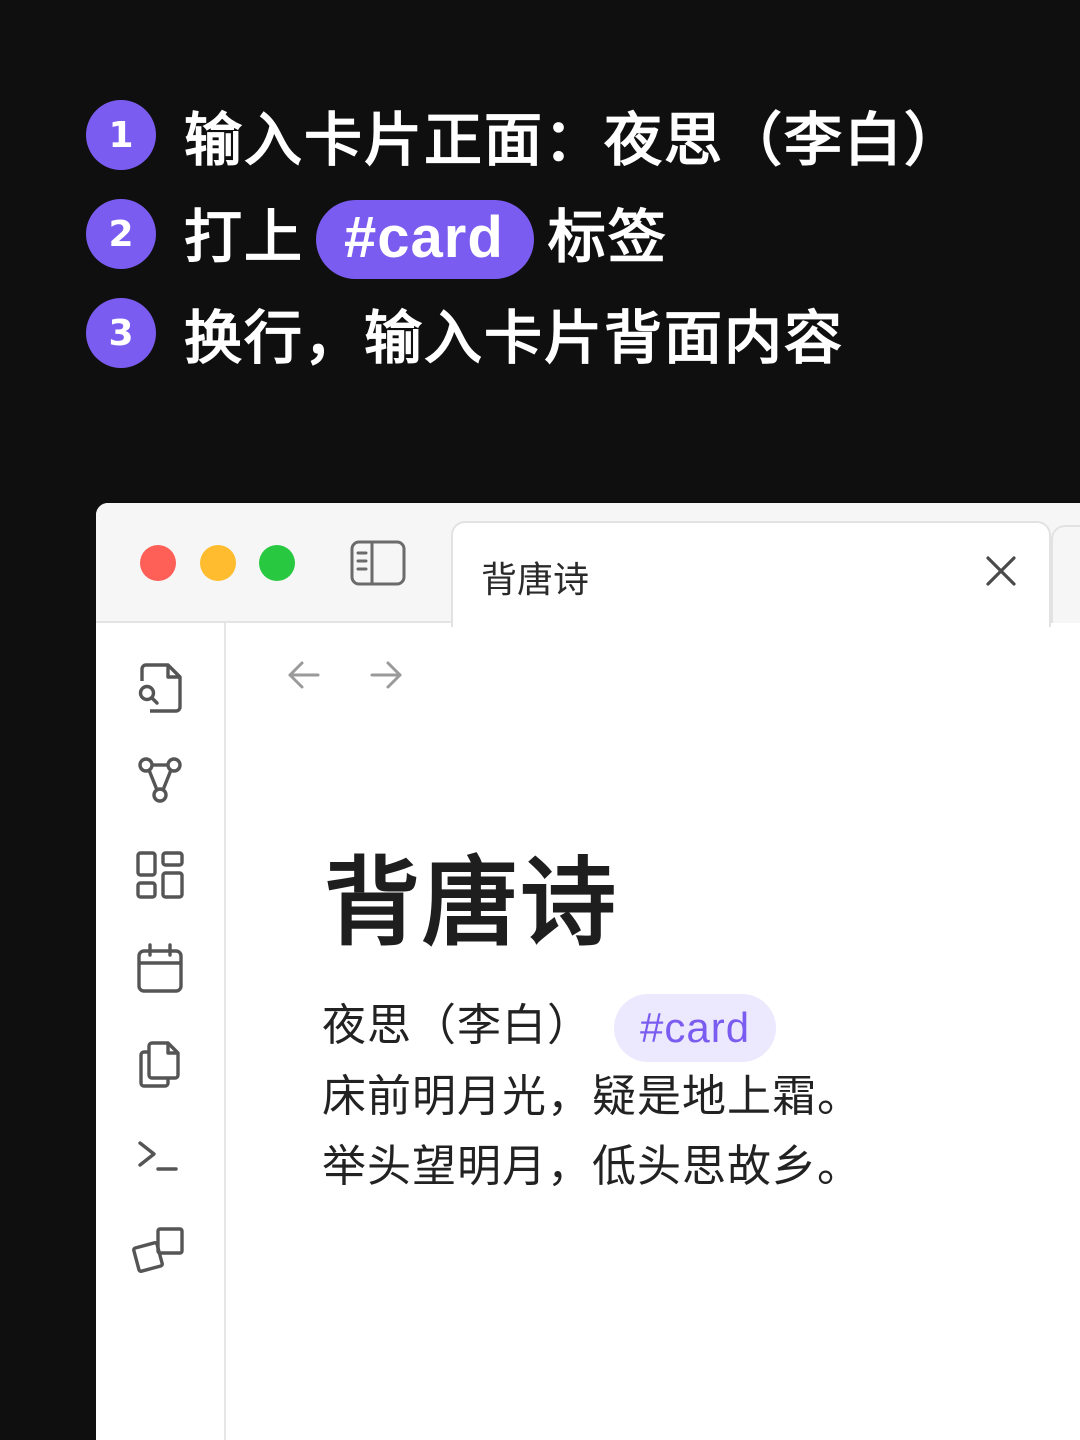 The height and width of the screenshot is (1440, 1080). I want to click on step-number-badge: 2, so click(121, 234).